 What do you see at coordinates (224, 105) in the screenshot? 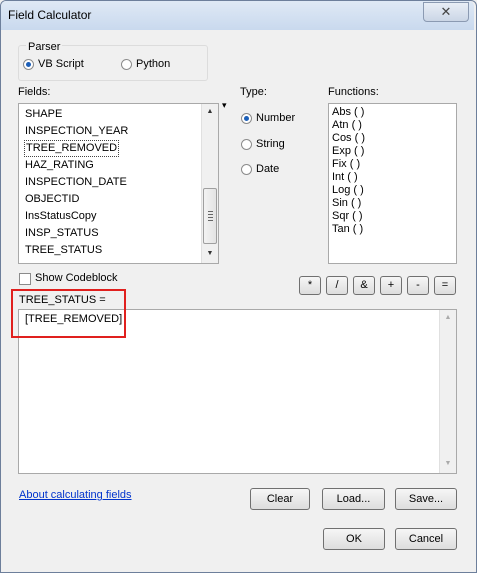
I see `sort-icon: ▾` at bounding box center [224, 105].